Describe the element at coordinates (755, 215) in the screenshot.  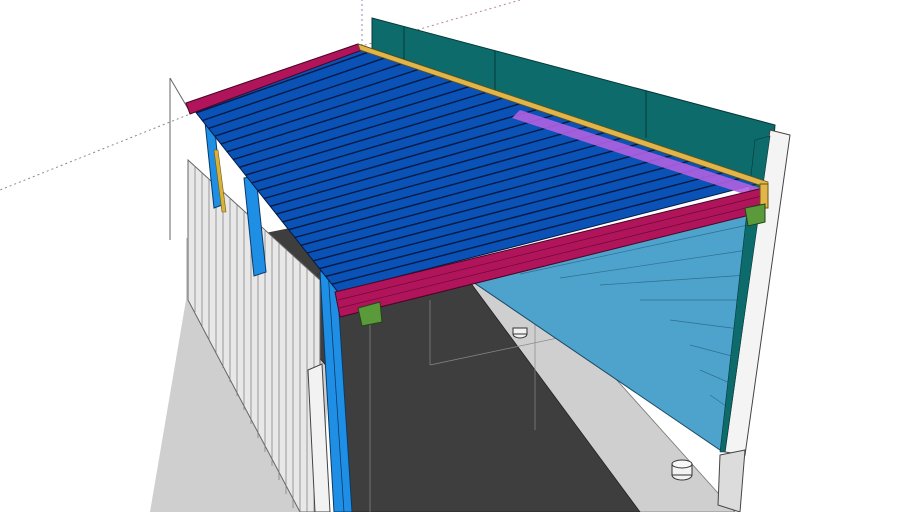
I see `bracket-right` at that location.